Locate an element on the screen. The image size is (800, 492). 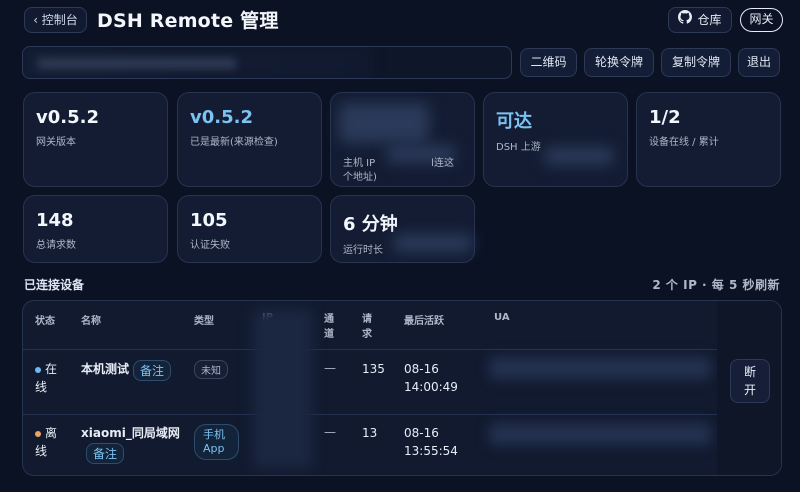
device-type-part: 手机 is located at coordinates (214, 434).